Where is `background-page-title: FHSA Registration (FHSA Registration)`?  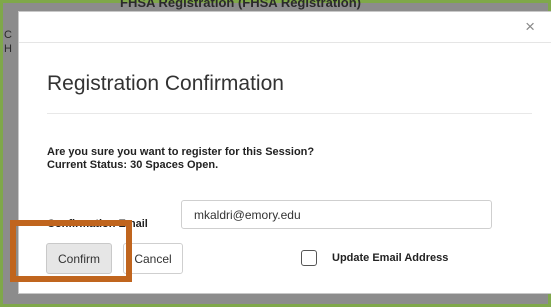 background-page-title: FHSA Registration (FHSA Registration) is located at coordinates (240, 5).